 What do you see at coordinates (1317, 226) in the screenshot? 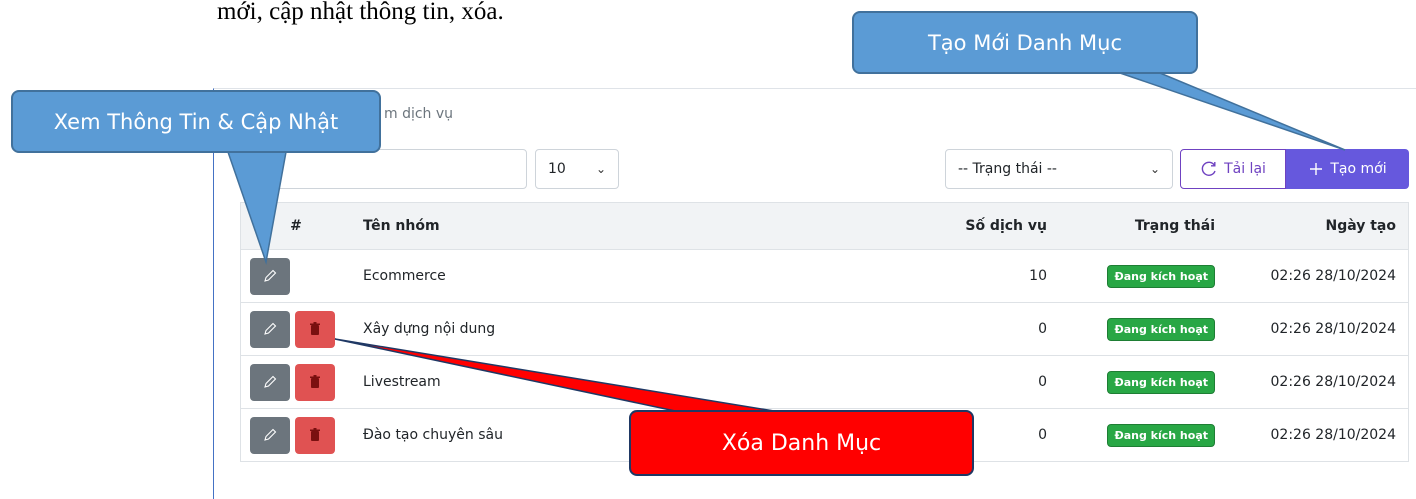
I see `header-date: Ngày tạo` at bounding box center [1317, 226].